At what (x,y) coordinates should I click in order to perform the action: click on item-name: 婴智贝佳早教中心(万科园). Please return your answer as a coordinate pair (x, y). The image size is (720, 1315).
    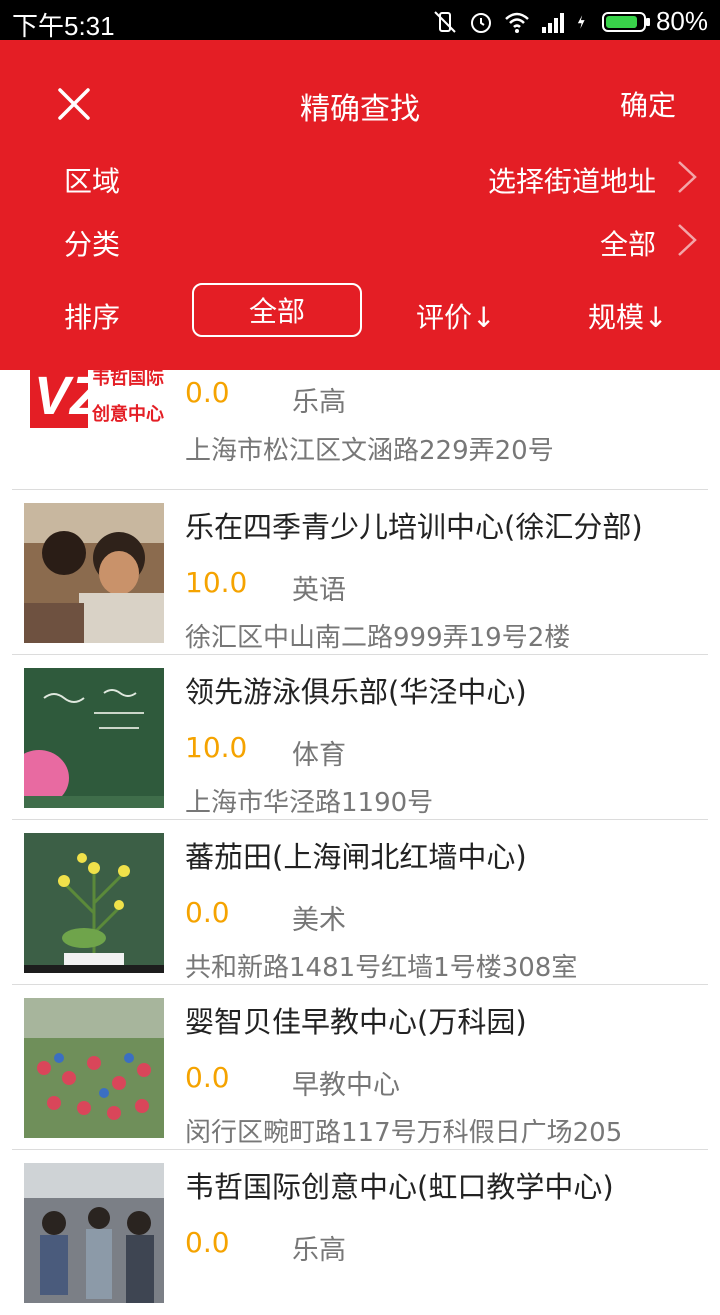
    Looking at the image, I should click on (356, 1022).